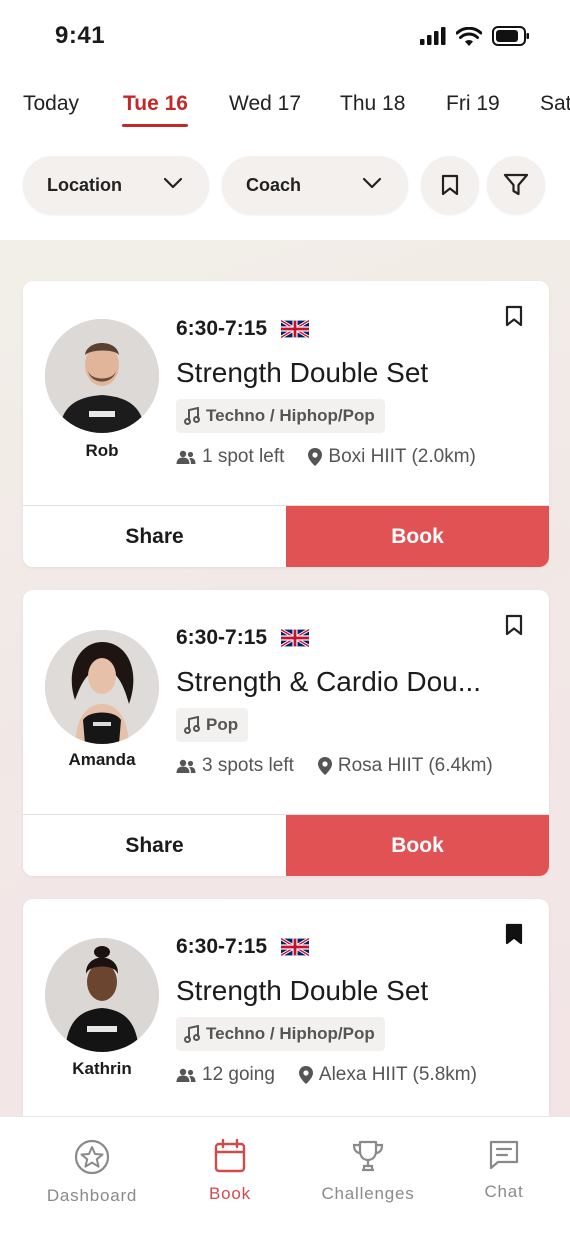 Image resolution: width=570 pixels, height=1240 pixels. What do you see at coordinates (243, 456) in the screenshot?
I see `spots-available: 1 spot left` at bounding box center [243, 456].